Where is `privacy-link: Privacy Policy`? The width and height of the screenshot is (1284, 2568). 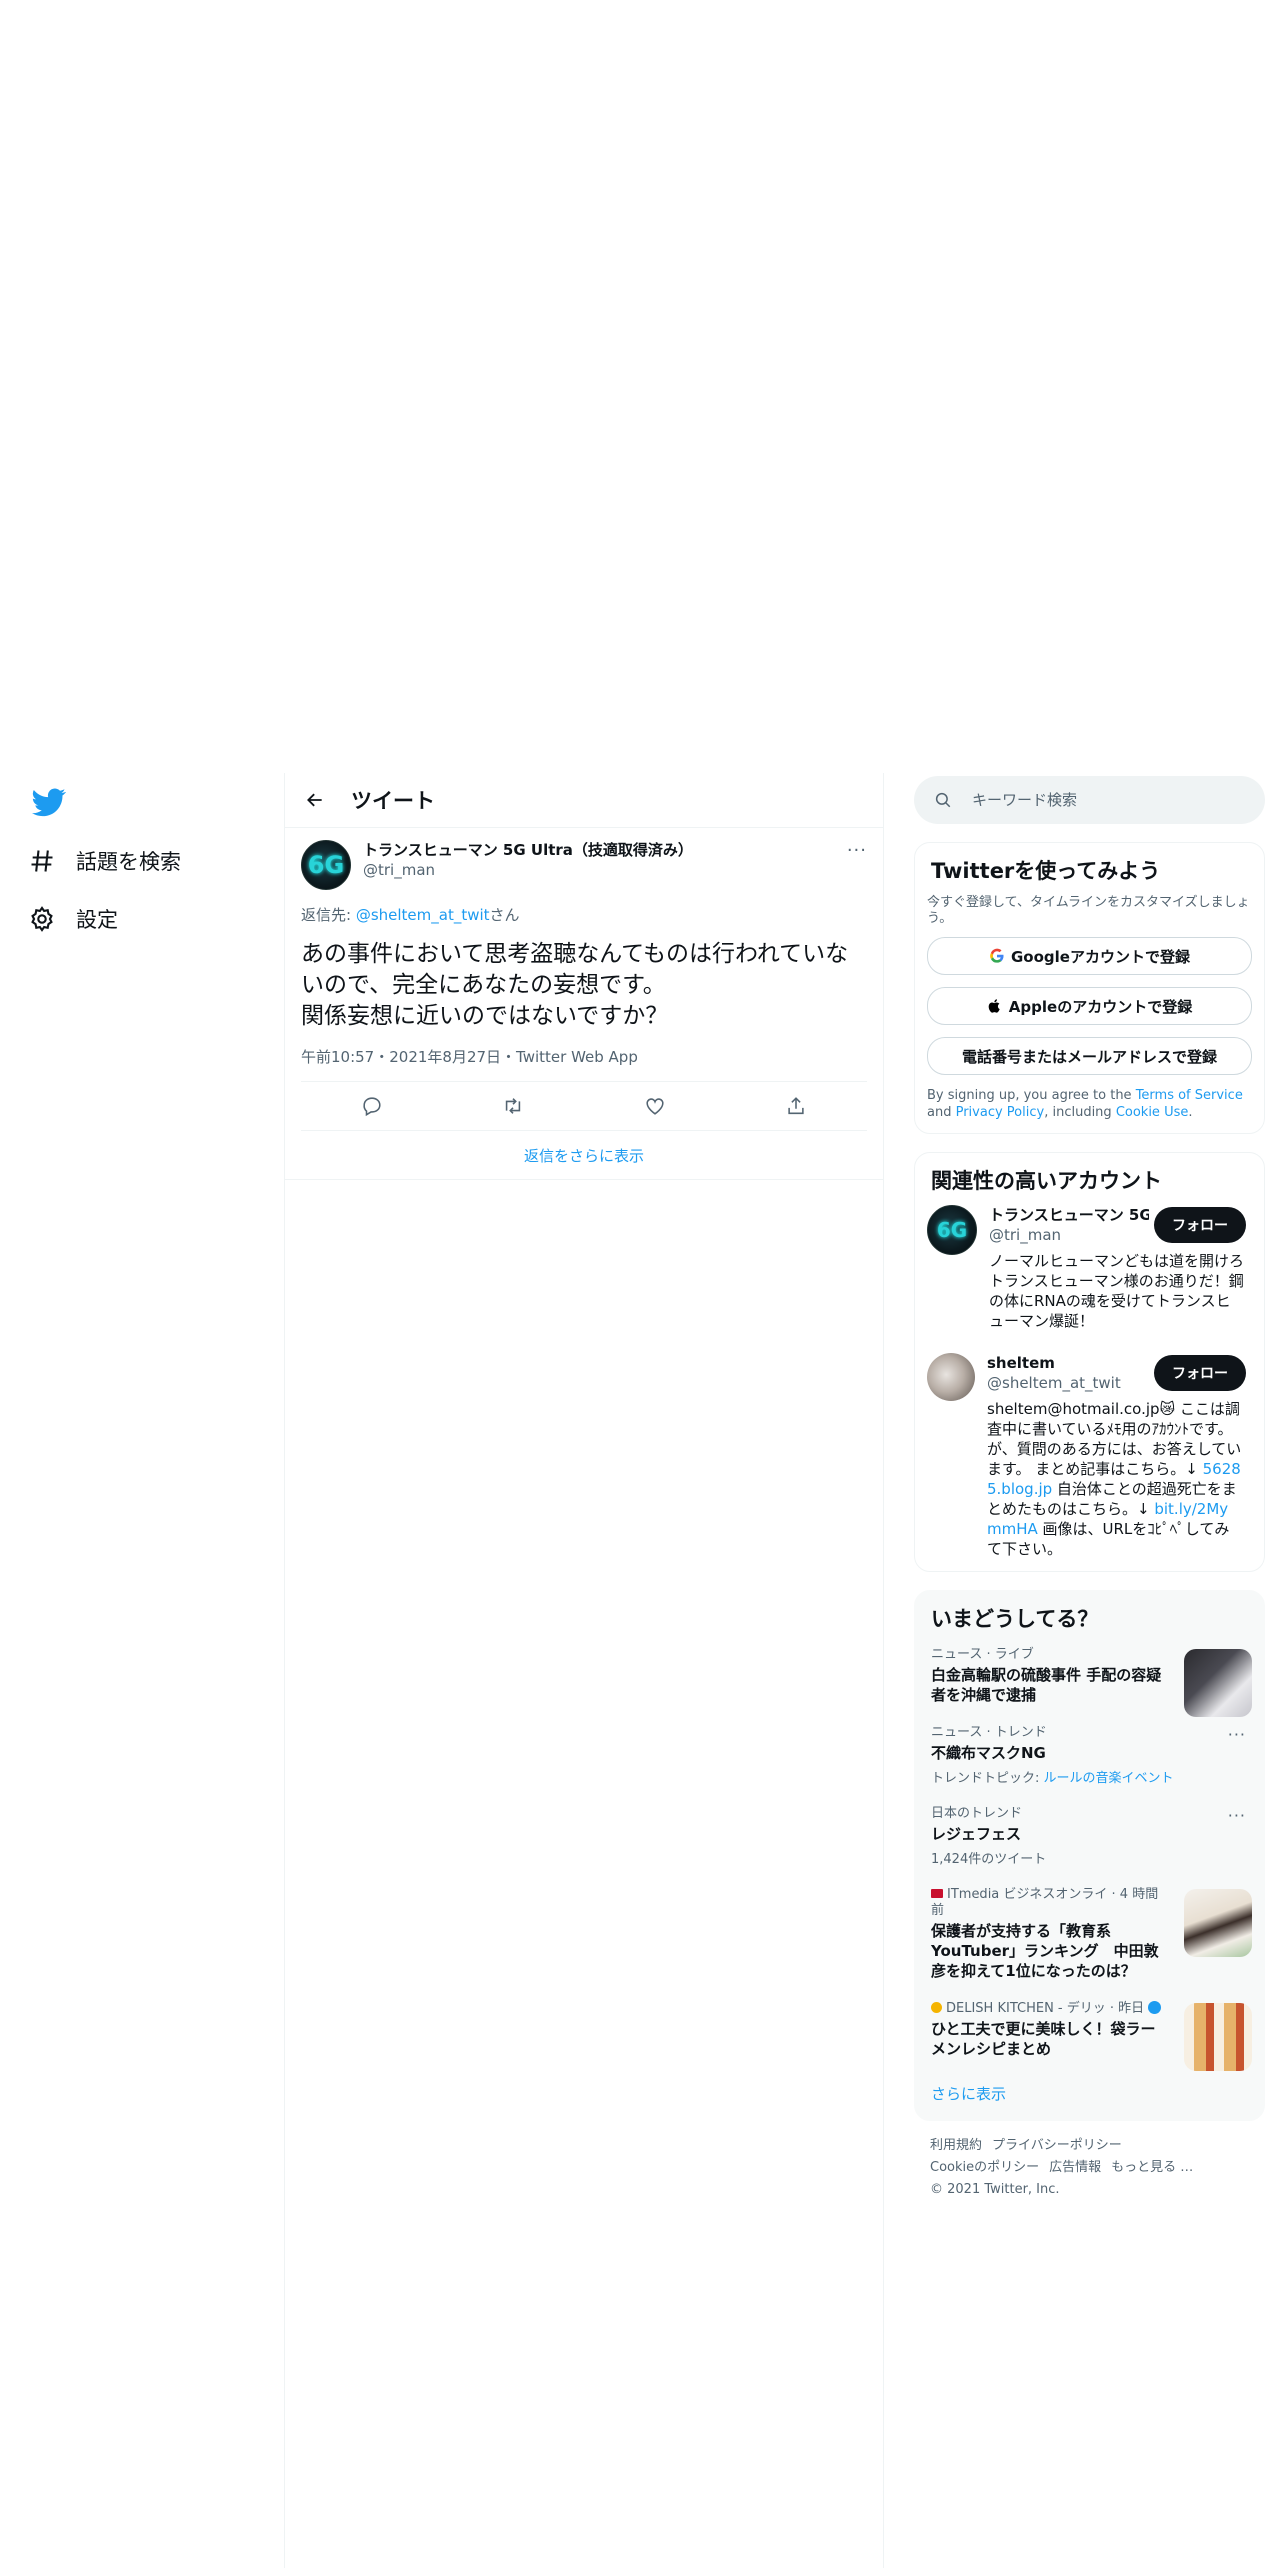 privacy-link: Privacy Policy is located at coordinates (1000, 1112).